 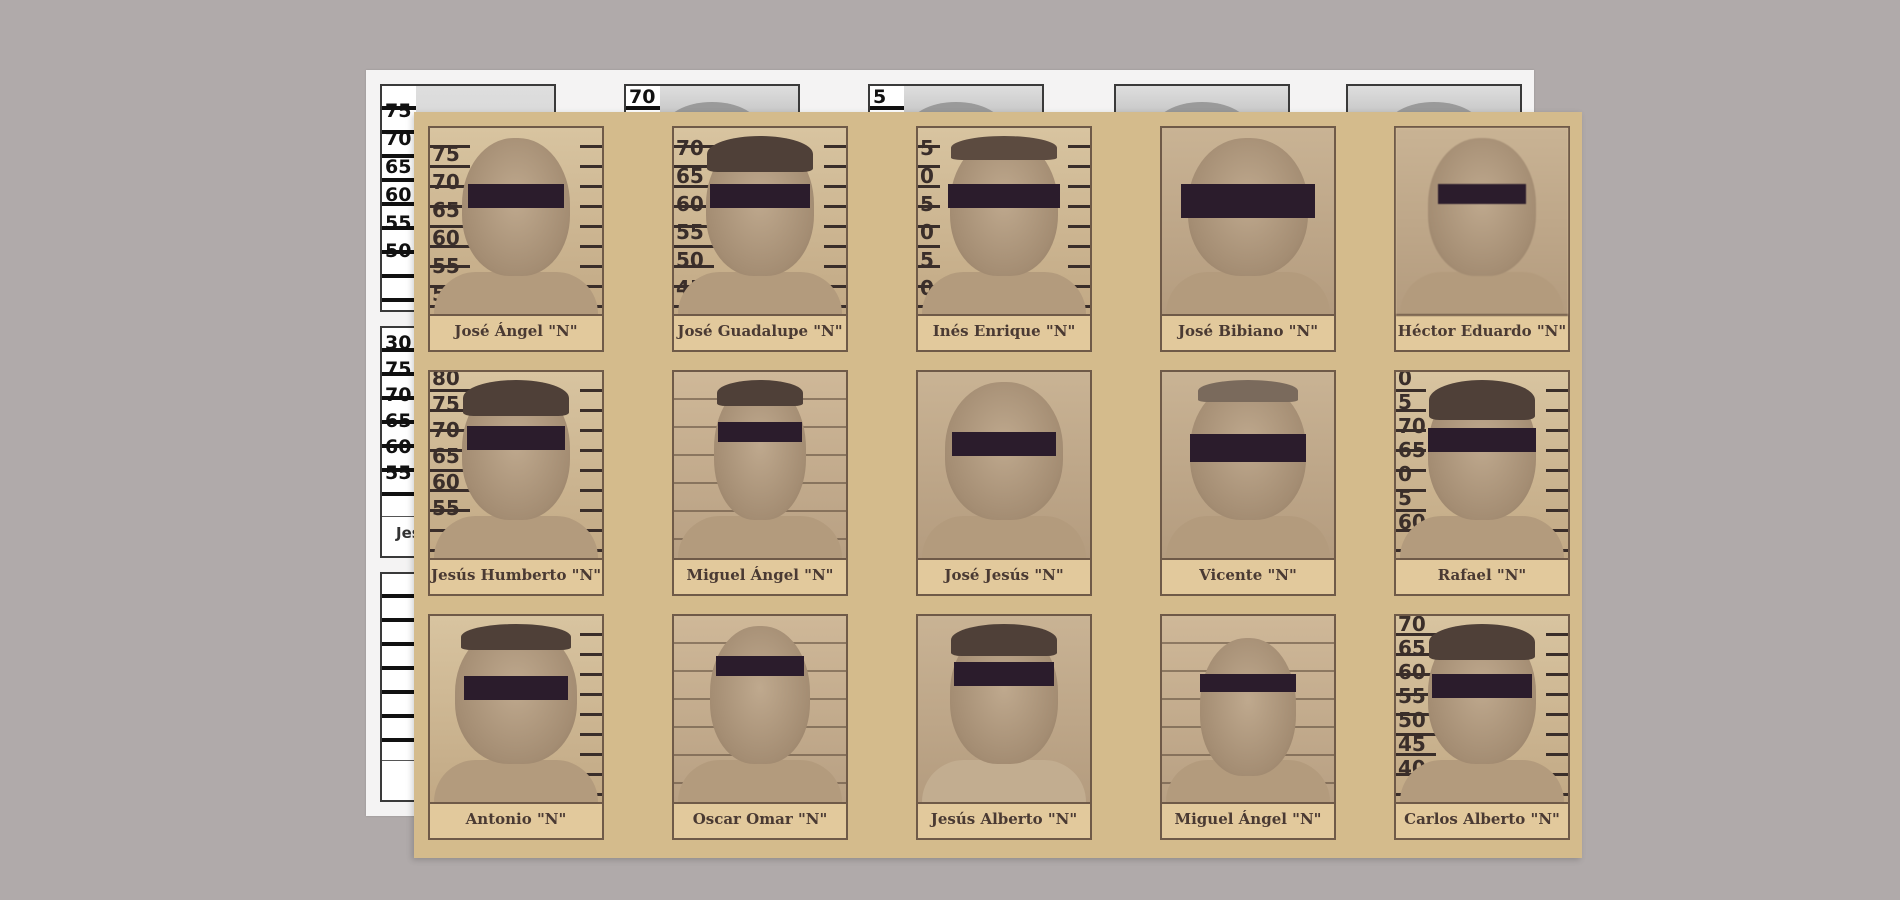 I want to click on mugshot-name-label: José Ángel "N", so click(x=516, y=331).